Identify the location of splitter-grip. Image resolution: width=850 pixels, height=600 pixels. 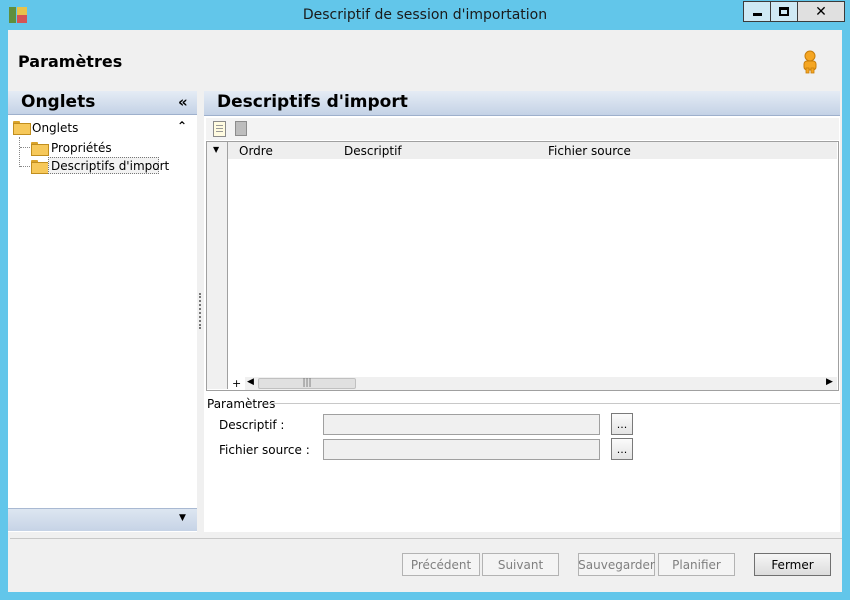
(200, 311).